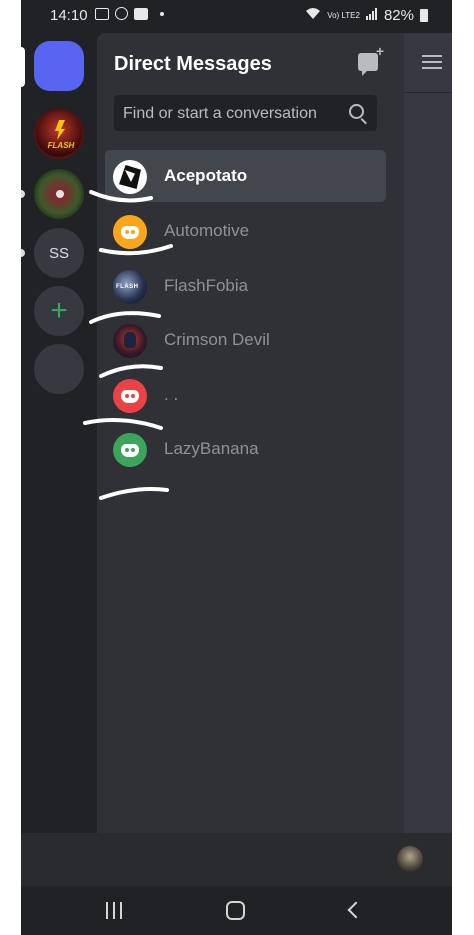  What do you see at coordinates (356, 111) in the screenshot?
I see `search-icon` at bounding box center [356, 111].